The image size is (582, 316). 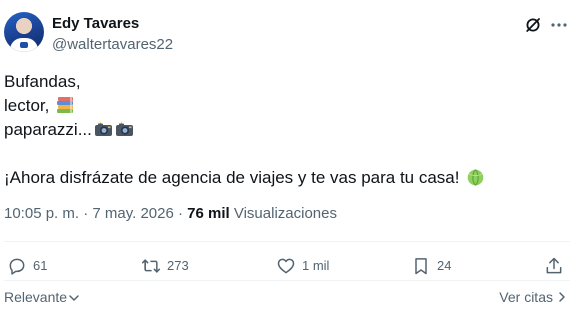 I want to click on post-line: Bufandas,, so click(x=42, y=81).